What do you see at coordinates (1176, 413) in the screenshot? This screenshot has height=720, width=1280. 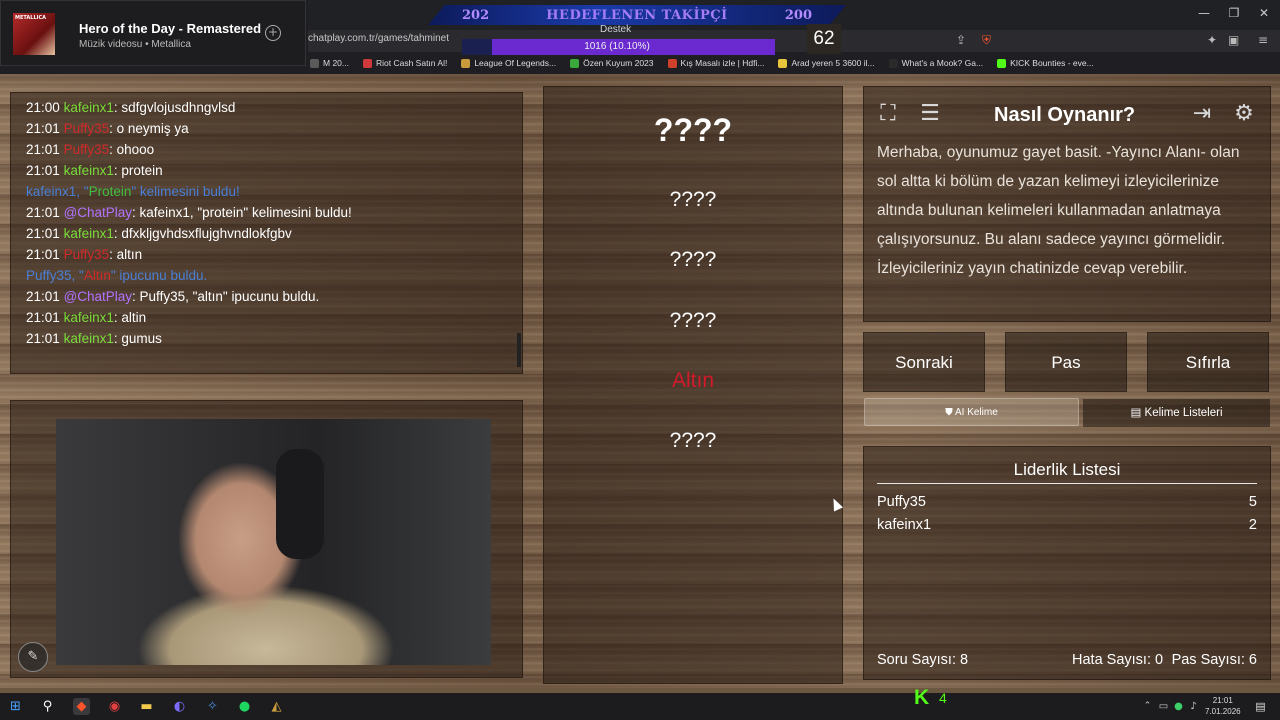 I see `word-lists-button: ▤ Kelime Listeleri` at bounding box center [1176, 413].